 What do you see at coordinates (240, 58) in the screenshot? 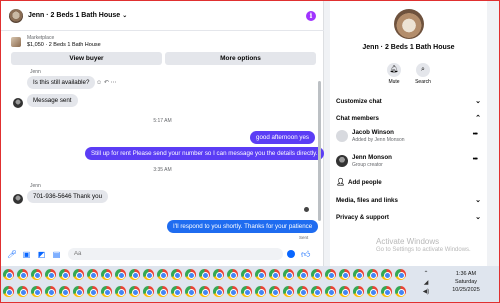
I see `more-options-button: More options` at bounding box center [240, 58].